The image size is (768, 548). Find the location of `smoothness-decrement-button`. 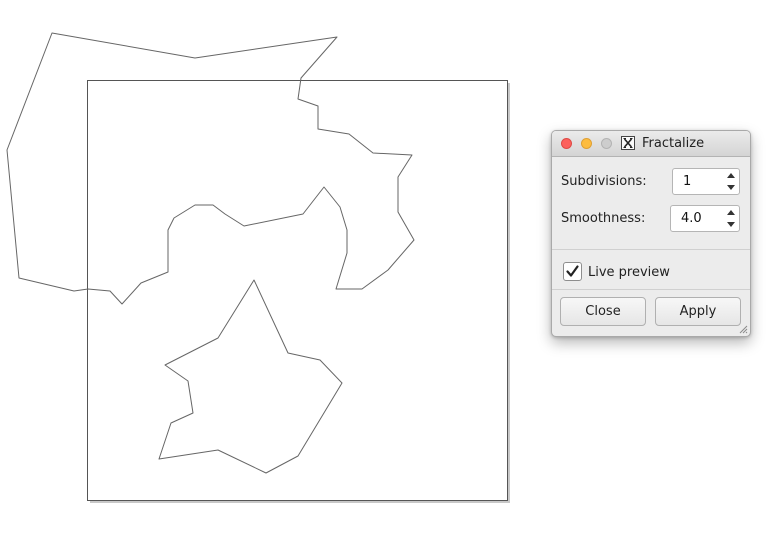

smoothness-decrement-button is located at coordinates (731, 224).